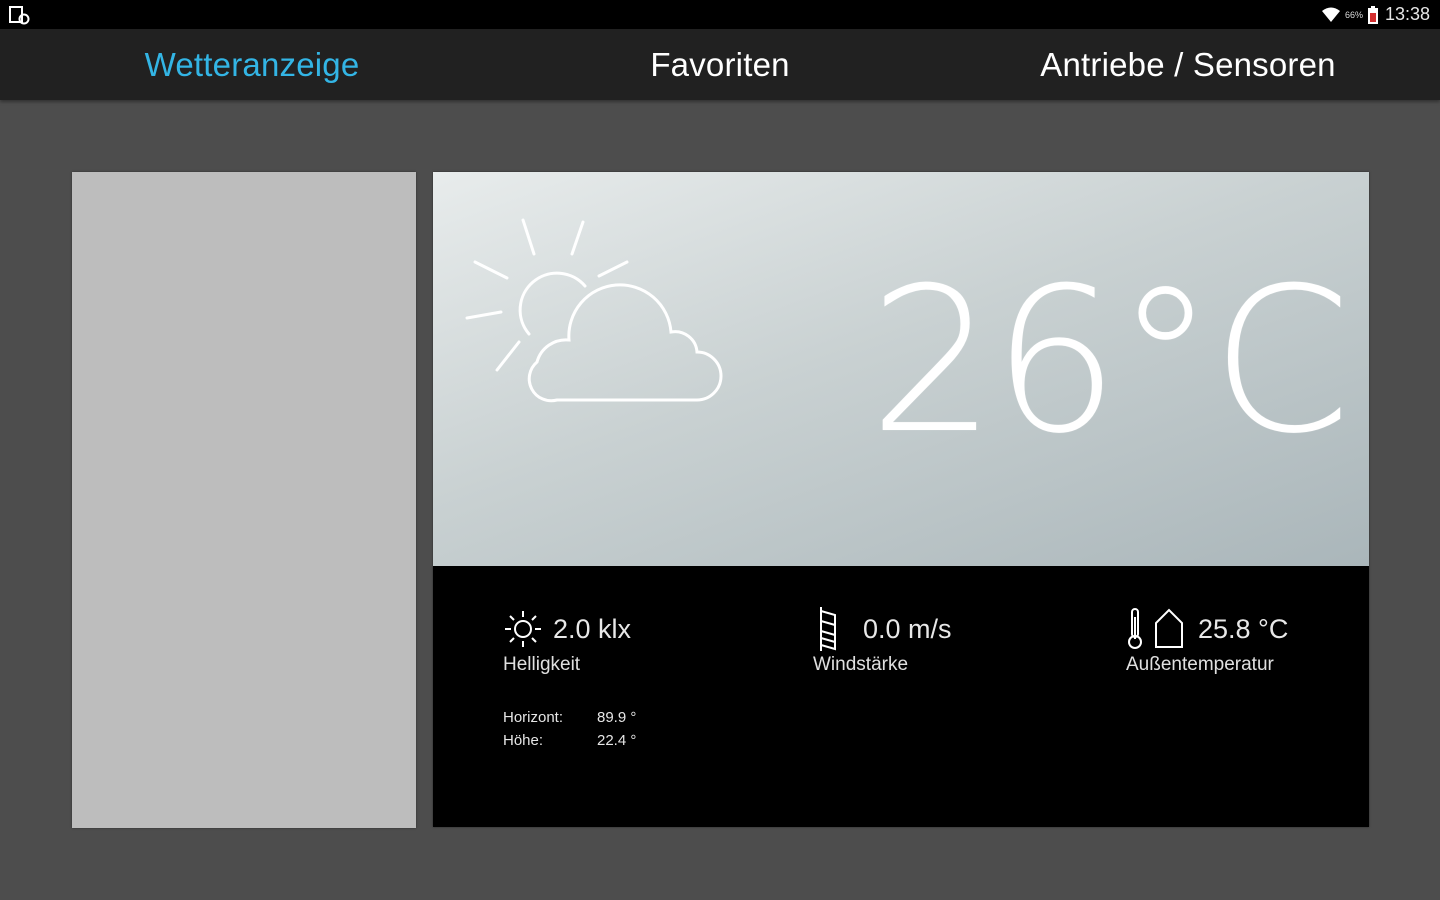 Image resolution: width=1440 pixels, height=900 pixels. I want to click on clock: 13:38, so click(1407, 14).